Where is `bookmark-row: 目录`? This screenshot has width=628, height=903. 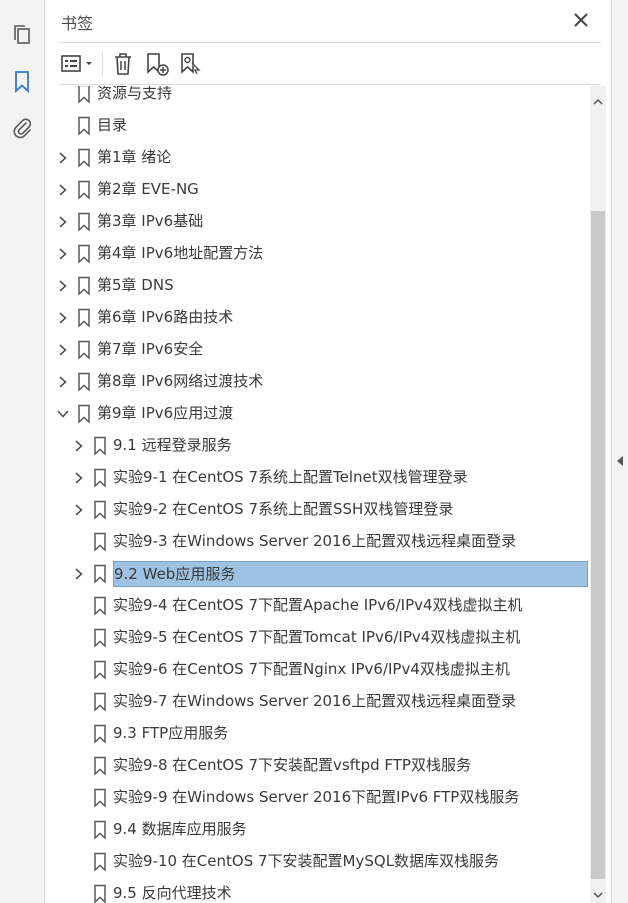
bookmark-row: 目录 is located at coordinates (317, 126).